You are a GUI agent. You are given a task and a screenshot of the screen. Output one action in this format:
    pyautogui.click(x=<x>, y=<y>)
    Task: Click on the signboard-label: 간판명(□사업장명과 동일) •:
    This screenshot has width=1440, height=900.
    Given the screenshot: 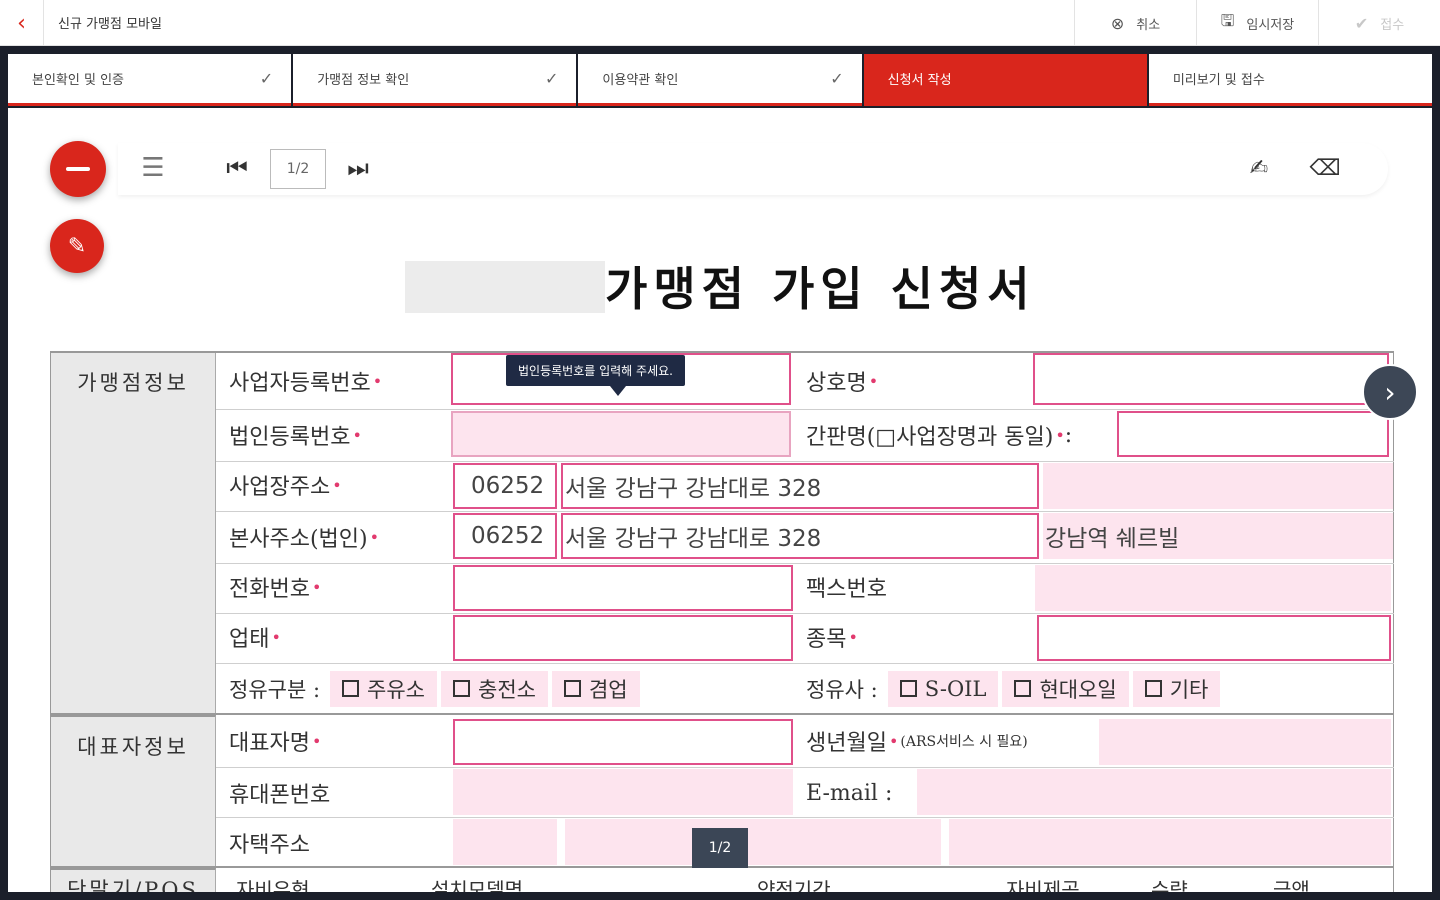 What is the action you would take?
    pyautogui.click(x=939, y=436)
    